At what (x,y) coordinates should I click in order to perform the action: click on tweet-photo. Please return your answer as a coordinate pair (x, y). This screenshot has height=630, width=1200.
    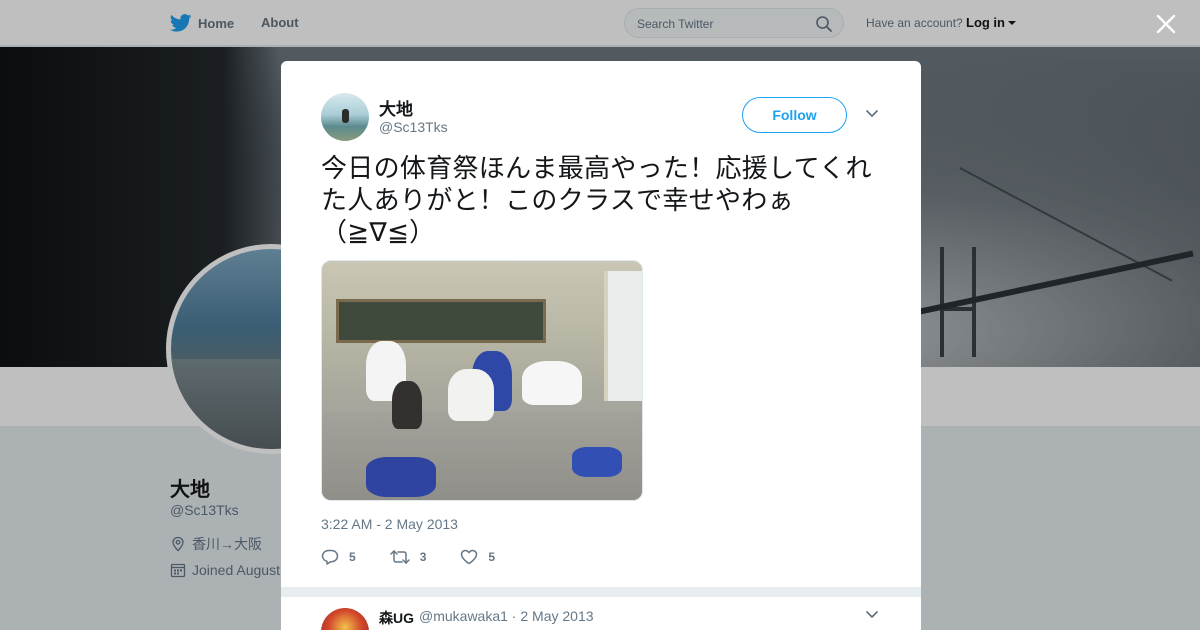
    Looking at the image, I should click on (482, 380).